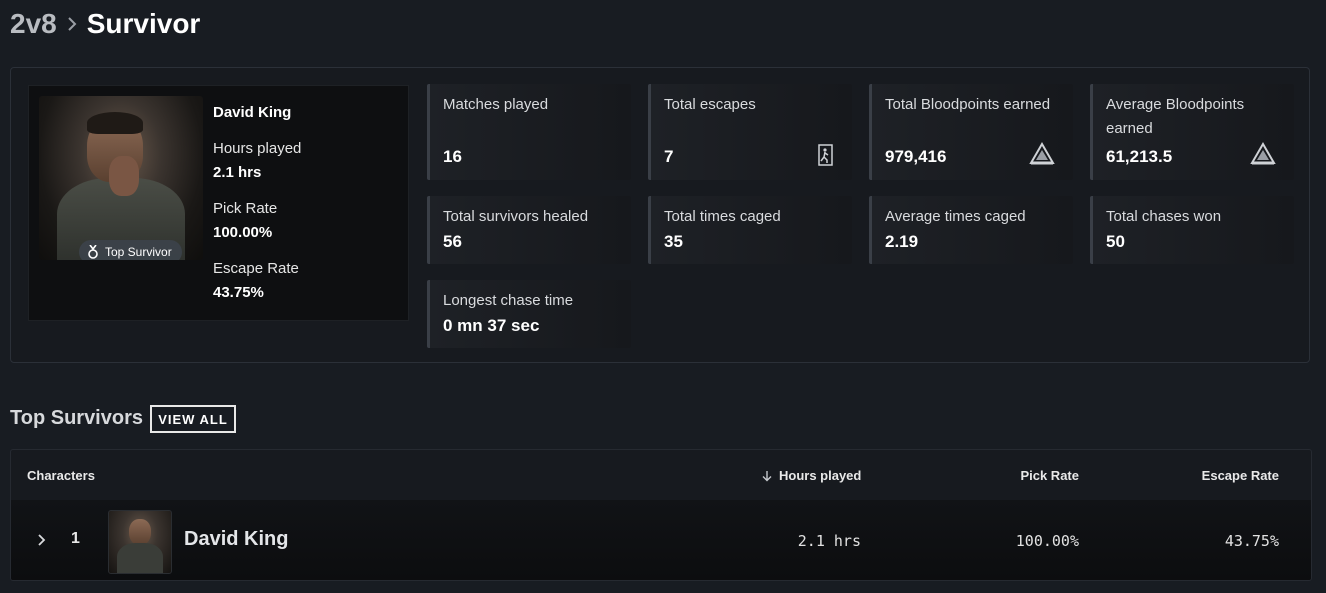  What do you see at coordinates (93, 252) in the screenshot?
I see `medal-icon` at bounding box center [93, 252].